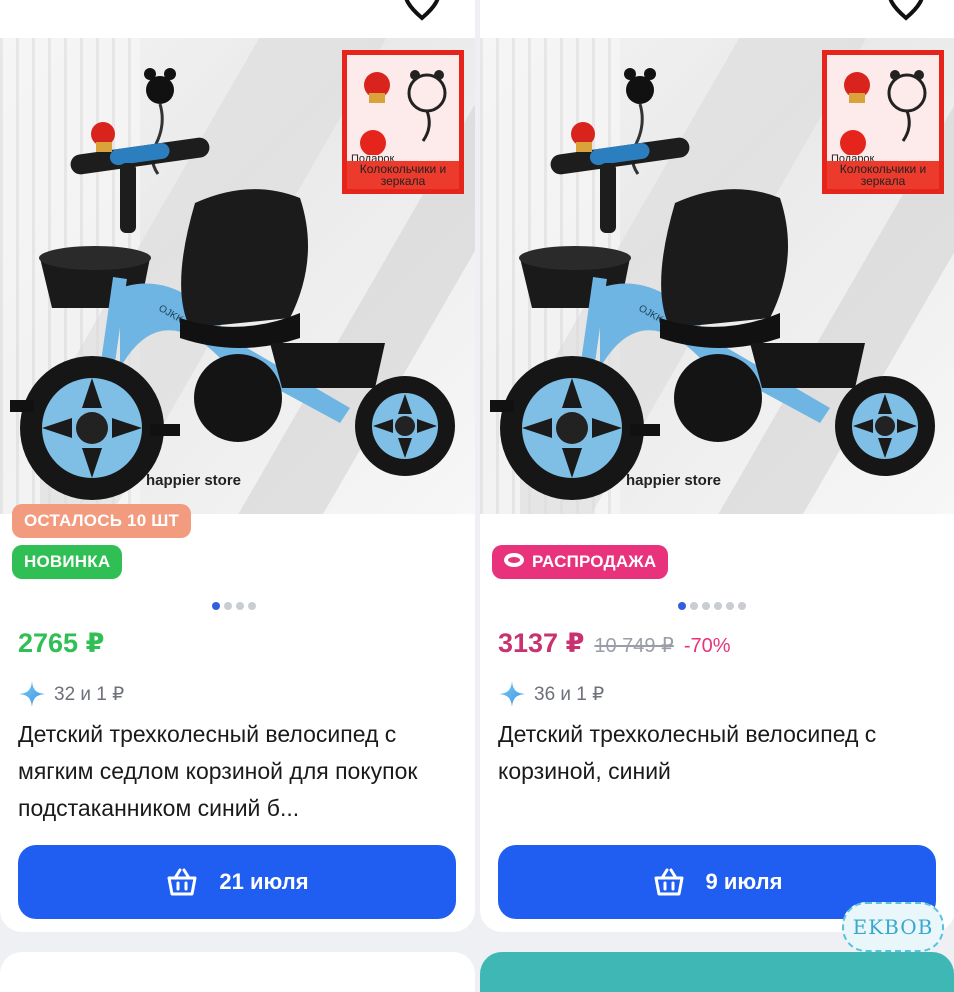 This screenshot has width=954, height=992. What do you see at coordinates (569, 694) in the screenshot?
I see `reviews-text: 36 и 1 ₽` at bounding box center [569, 694].